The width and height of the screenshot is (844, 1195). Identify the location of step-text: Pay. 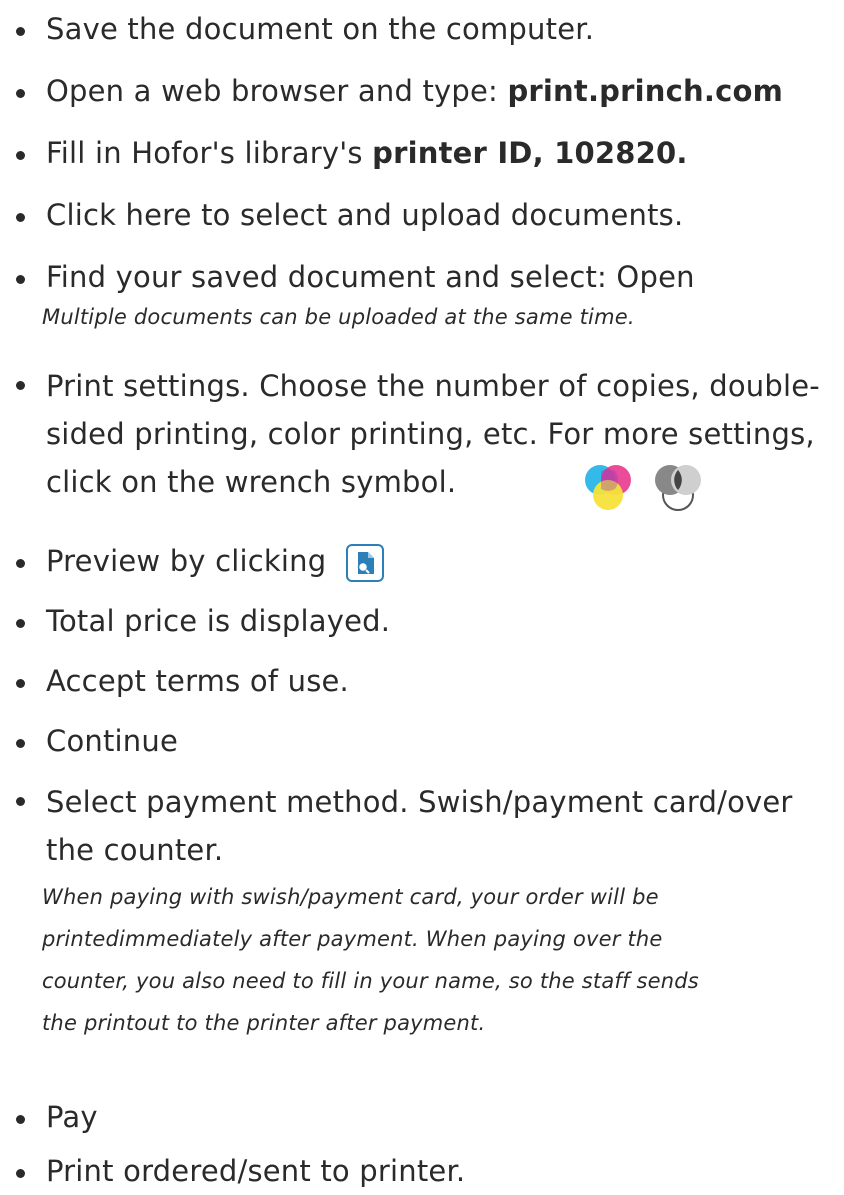
(72, 1117).